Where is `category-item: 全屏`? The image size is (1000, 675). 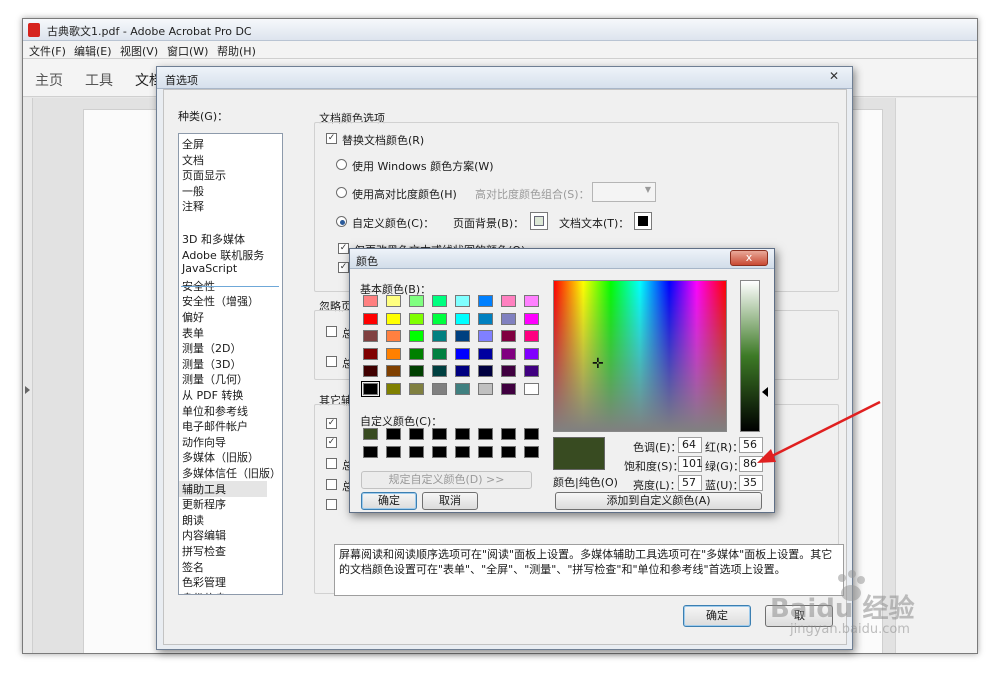
category-item: 全屏 is located at coordinates (193, 144).